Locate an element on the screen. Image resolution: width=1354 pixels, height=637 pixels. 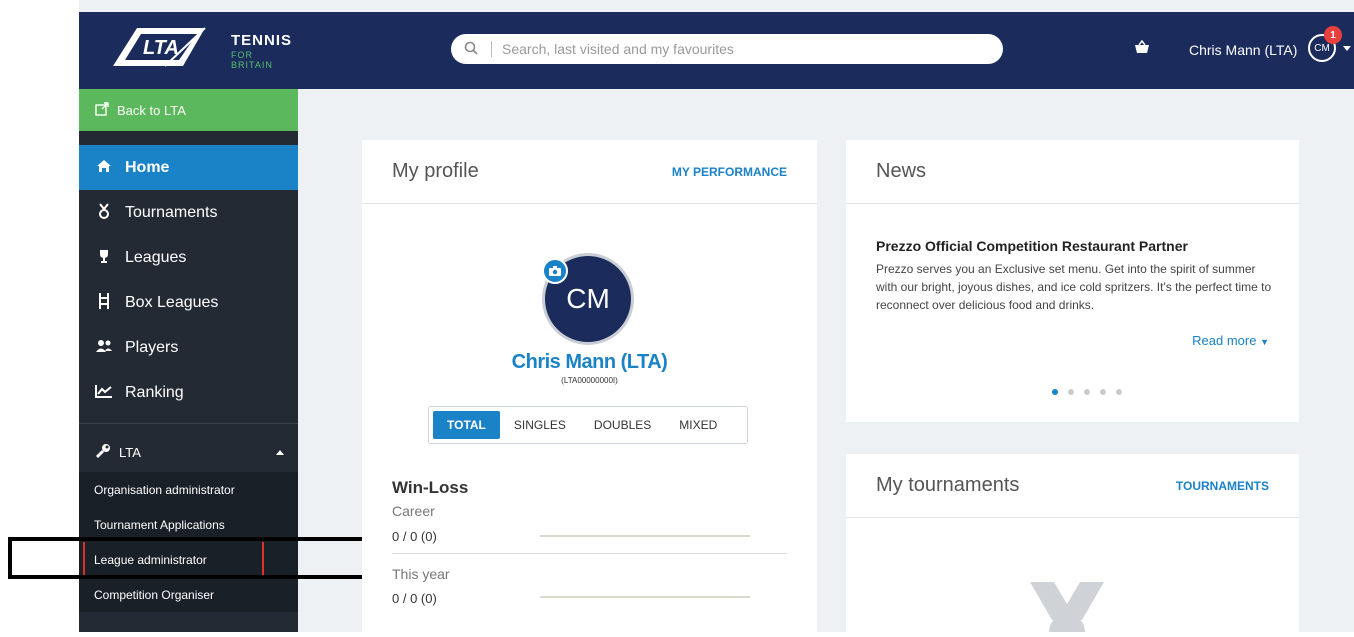
logo-tennis-text: TENNIS is located at coordinates (262, 40).